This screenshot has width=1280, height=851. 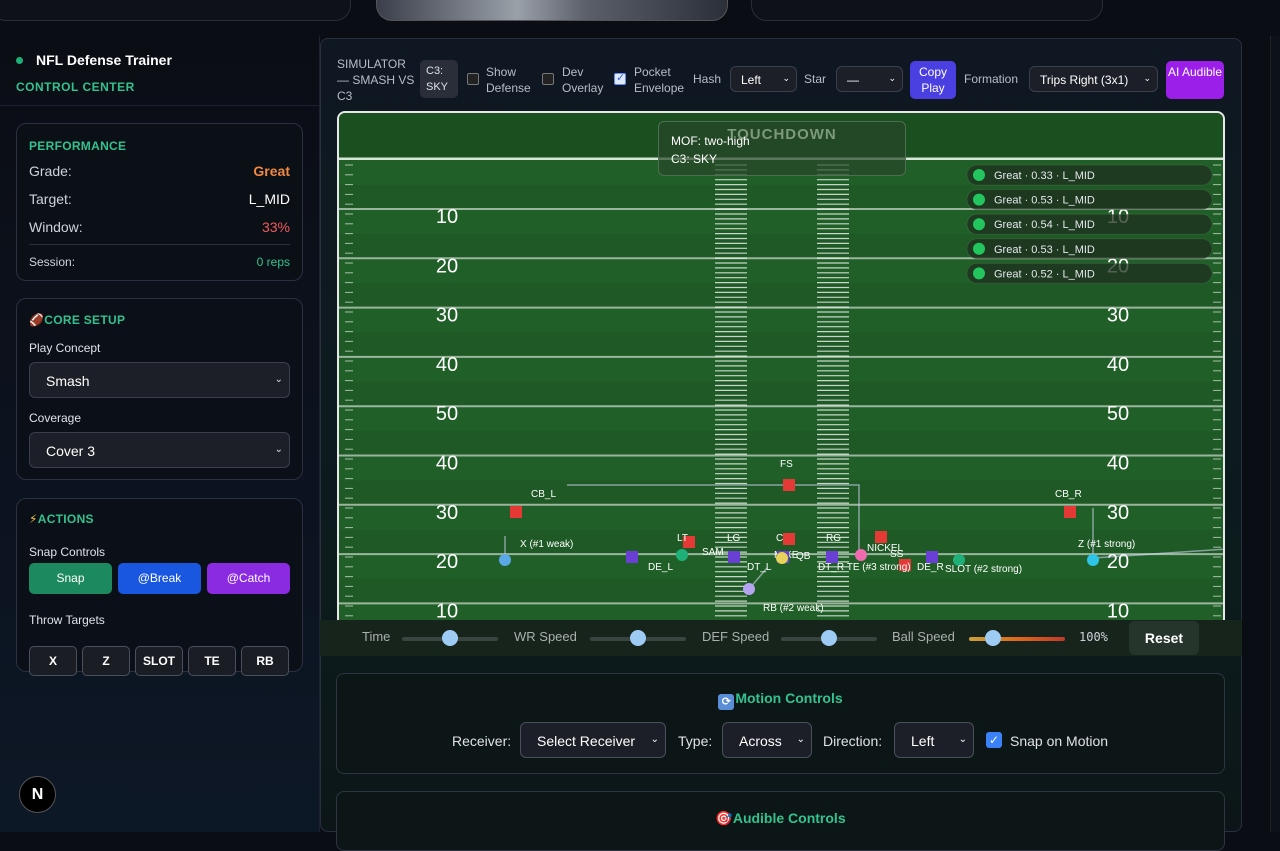 What do you see at coordinates (50, 199) in the screenshot?
I see `target-label: Target:` at bounding box center [50, 199].